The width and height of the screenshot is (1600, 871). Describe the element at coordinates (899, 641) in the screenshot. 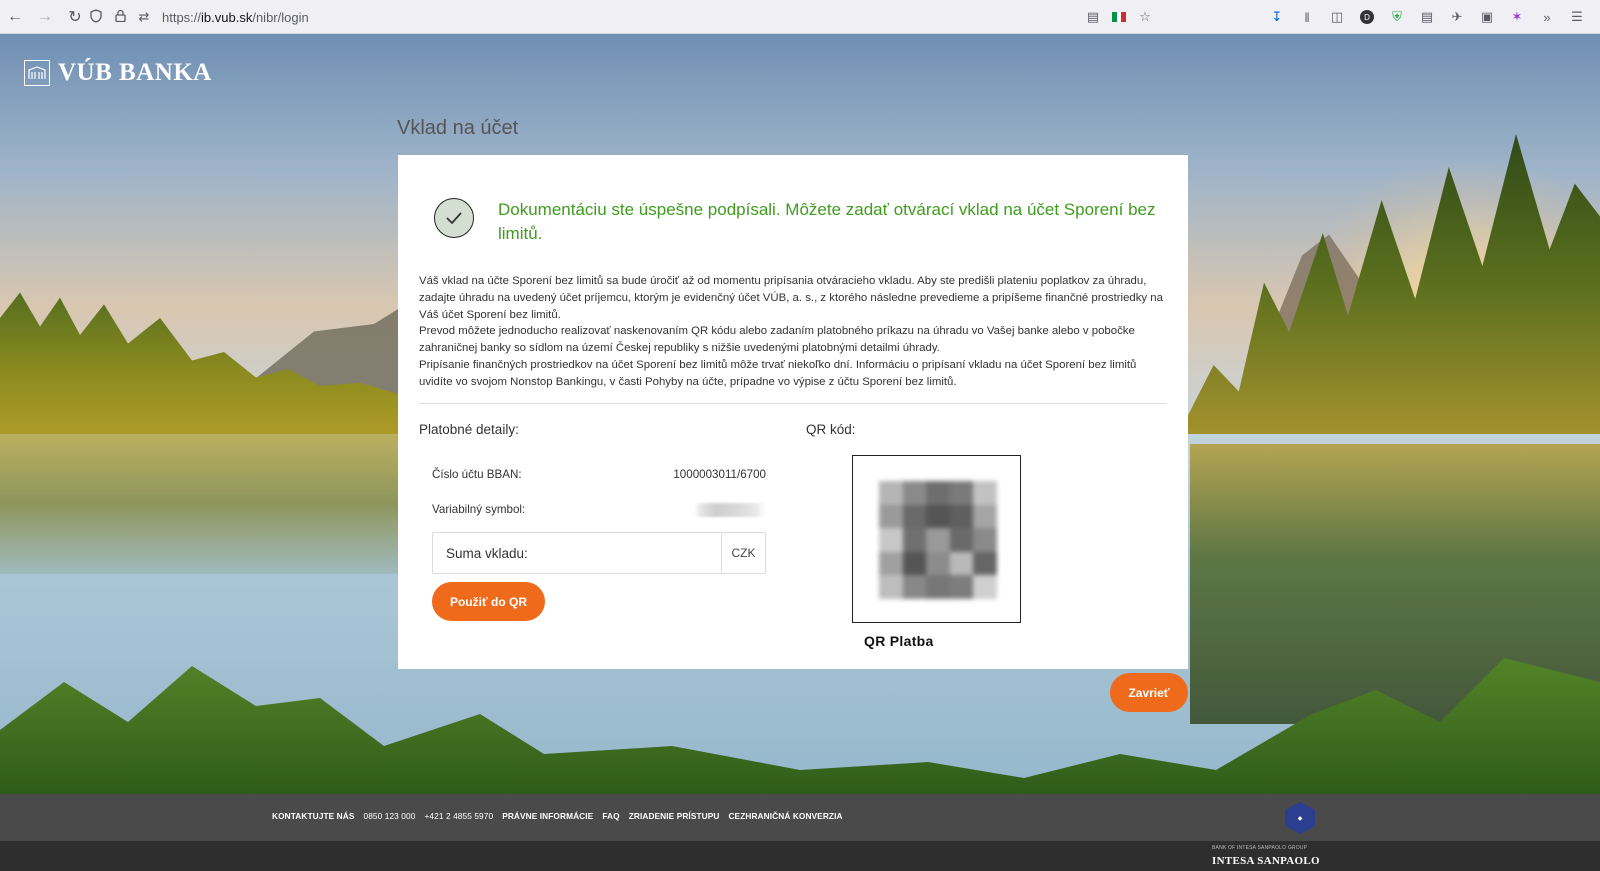

I see `qr-caption: QR Platba` at that location.